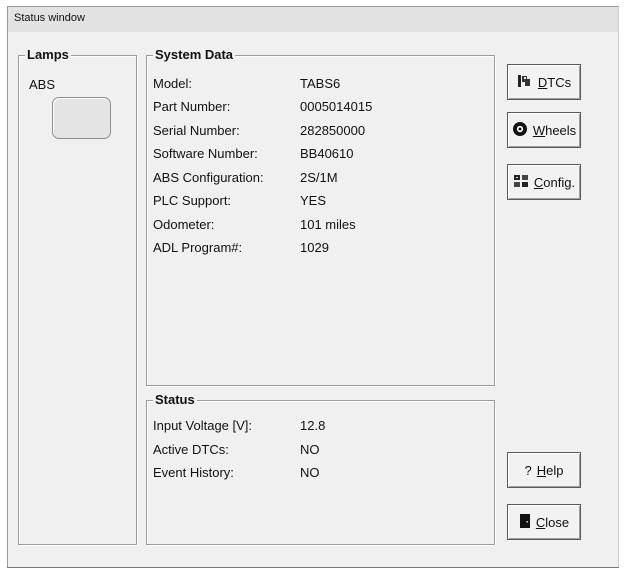 This screenshot has width=624, height=584. I want to click on model-value: TABS6, so click(320, 83).